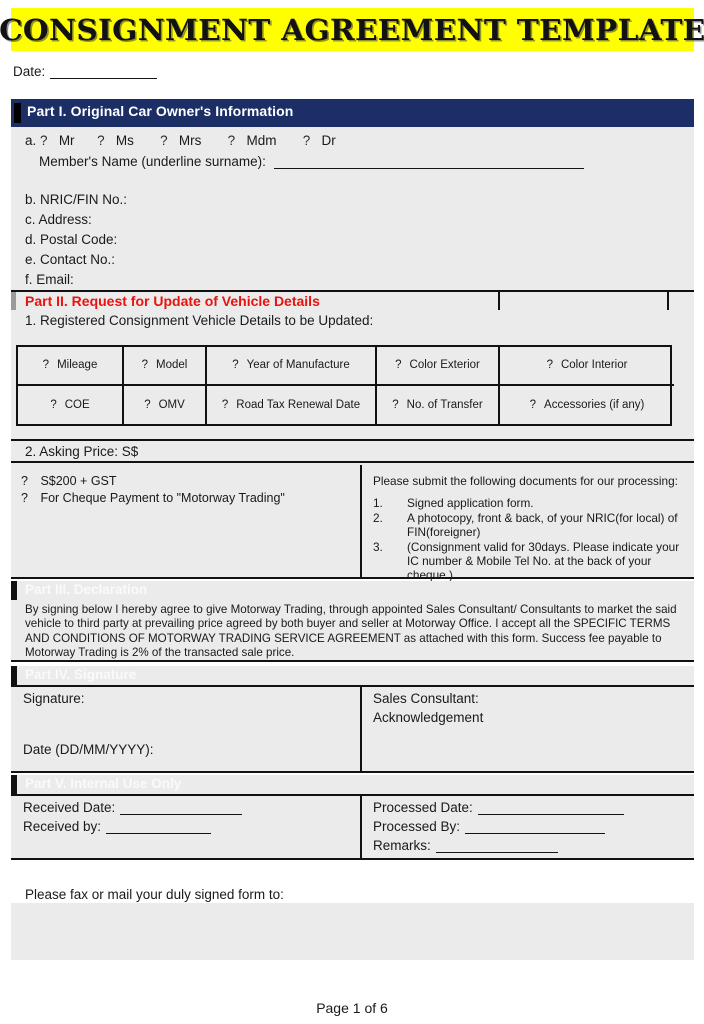 This screenshot has width=704, height=1024. What do you see at coordinates (298, 404) in the screenshot?
I see `vehicle-detail-label-road-tax-renewal-date: Road Tax Renewal Date` at bounding box center [298, 404].